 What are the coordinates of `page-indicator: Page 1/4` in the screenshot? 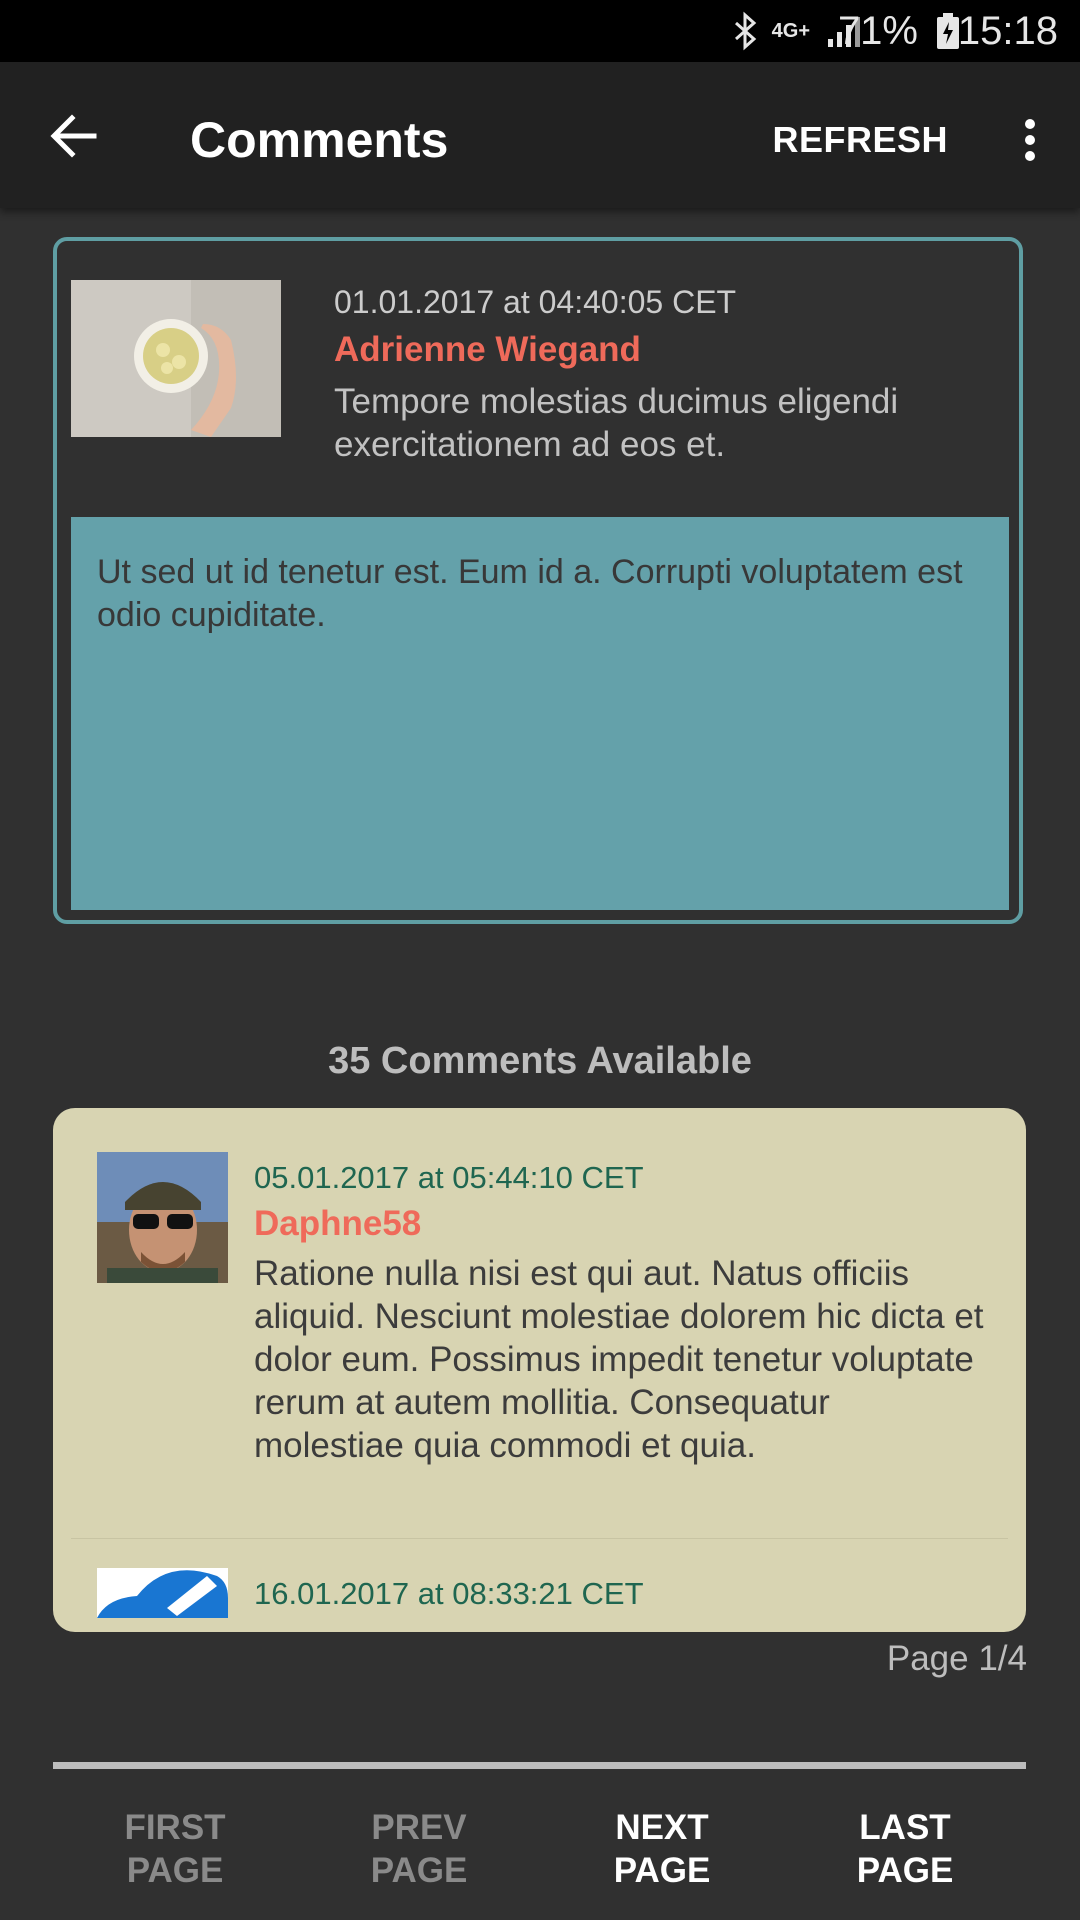 It's located at (956, 1658).